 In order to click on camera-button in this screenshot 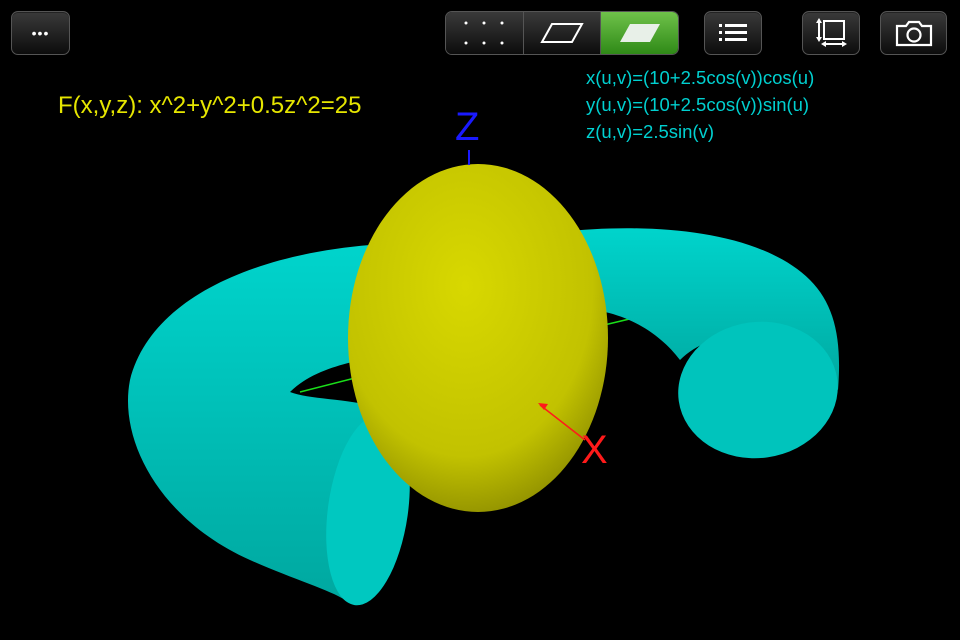, I will do `click(913, 33)`.